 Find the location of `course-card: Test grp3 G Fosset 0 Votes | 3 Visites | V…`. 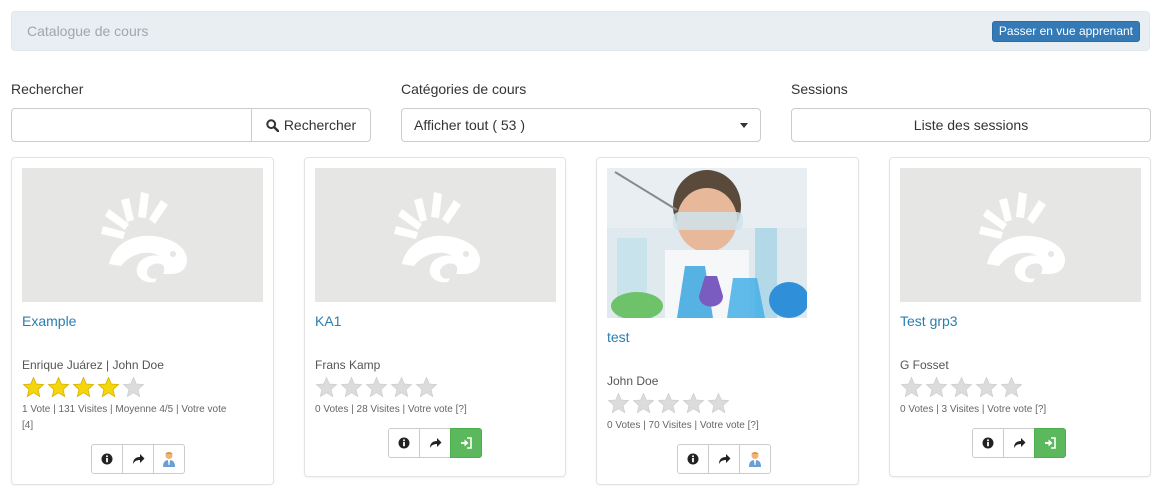

course-card: Test grp3 G Fosset 0 Votes | 3 Visites | V… is located at coordinates (1020, 317).